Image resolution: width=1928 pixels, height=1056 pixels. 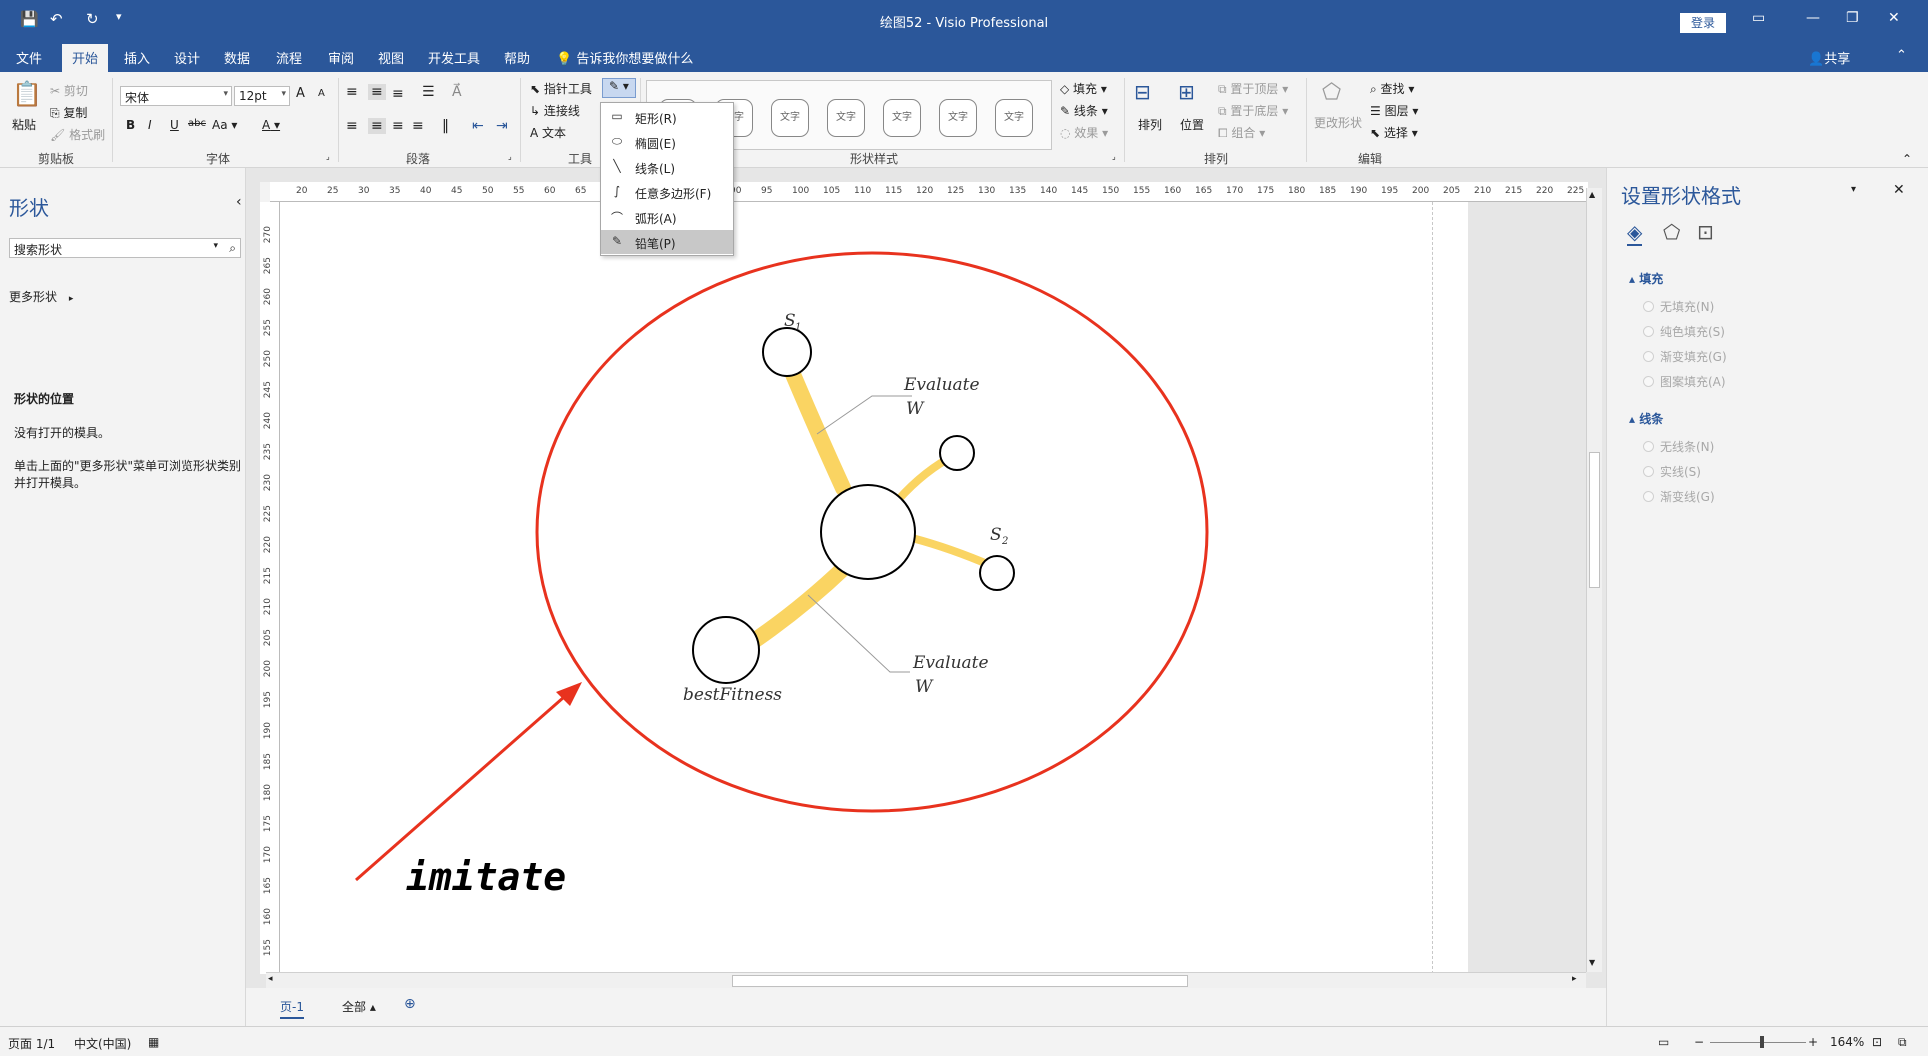 I want to click on solid-fill-option: 纯色填充(S), so click(x=1684, y=331).